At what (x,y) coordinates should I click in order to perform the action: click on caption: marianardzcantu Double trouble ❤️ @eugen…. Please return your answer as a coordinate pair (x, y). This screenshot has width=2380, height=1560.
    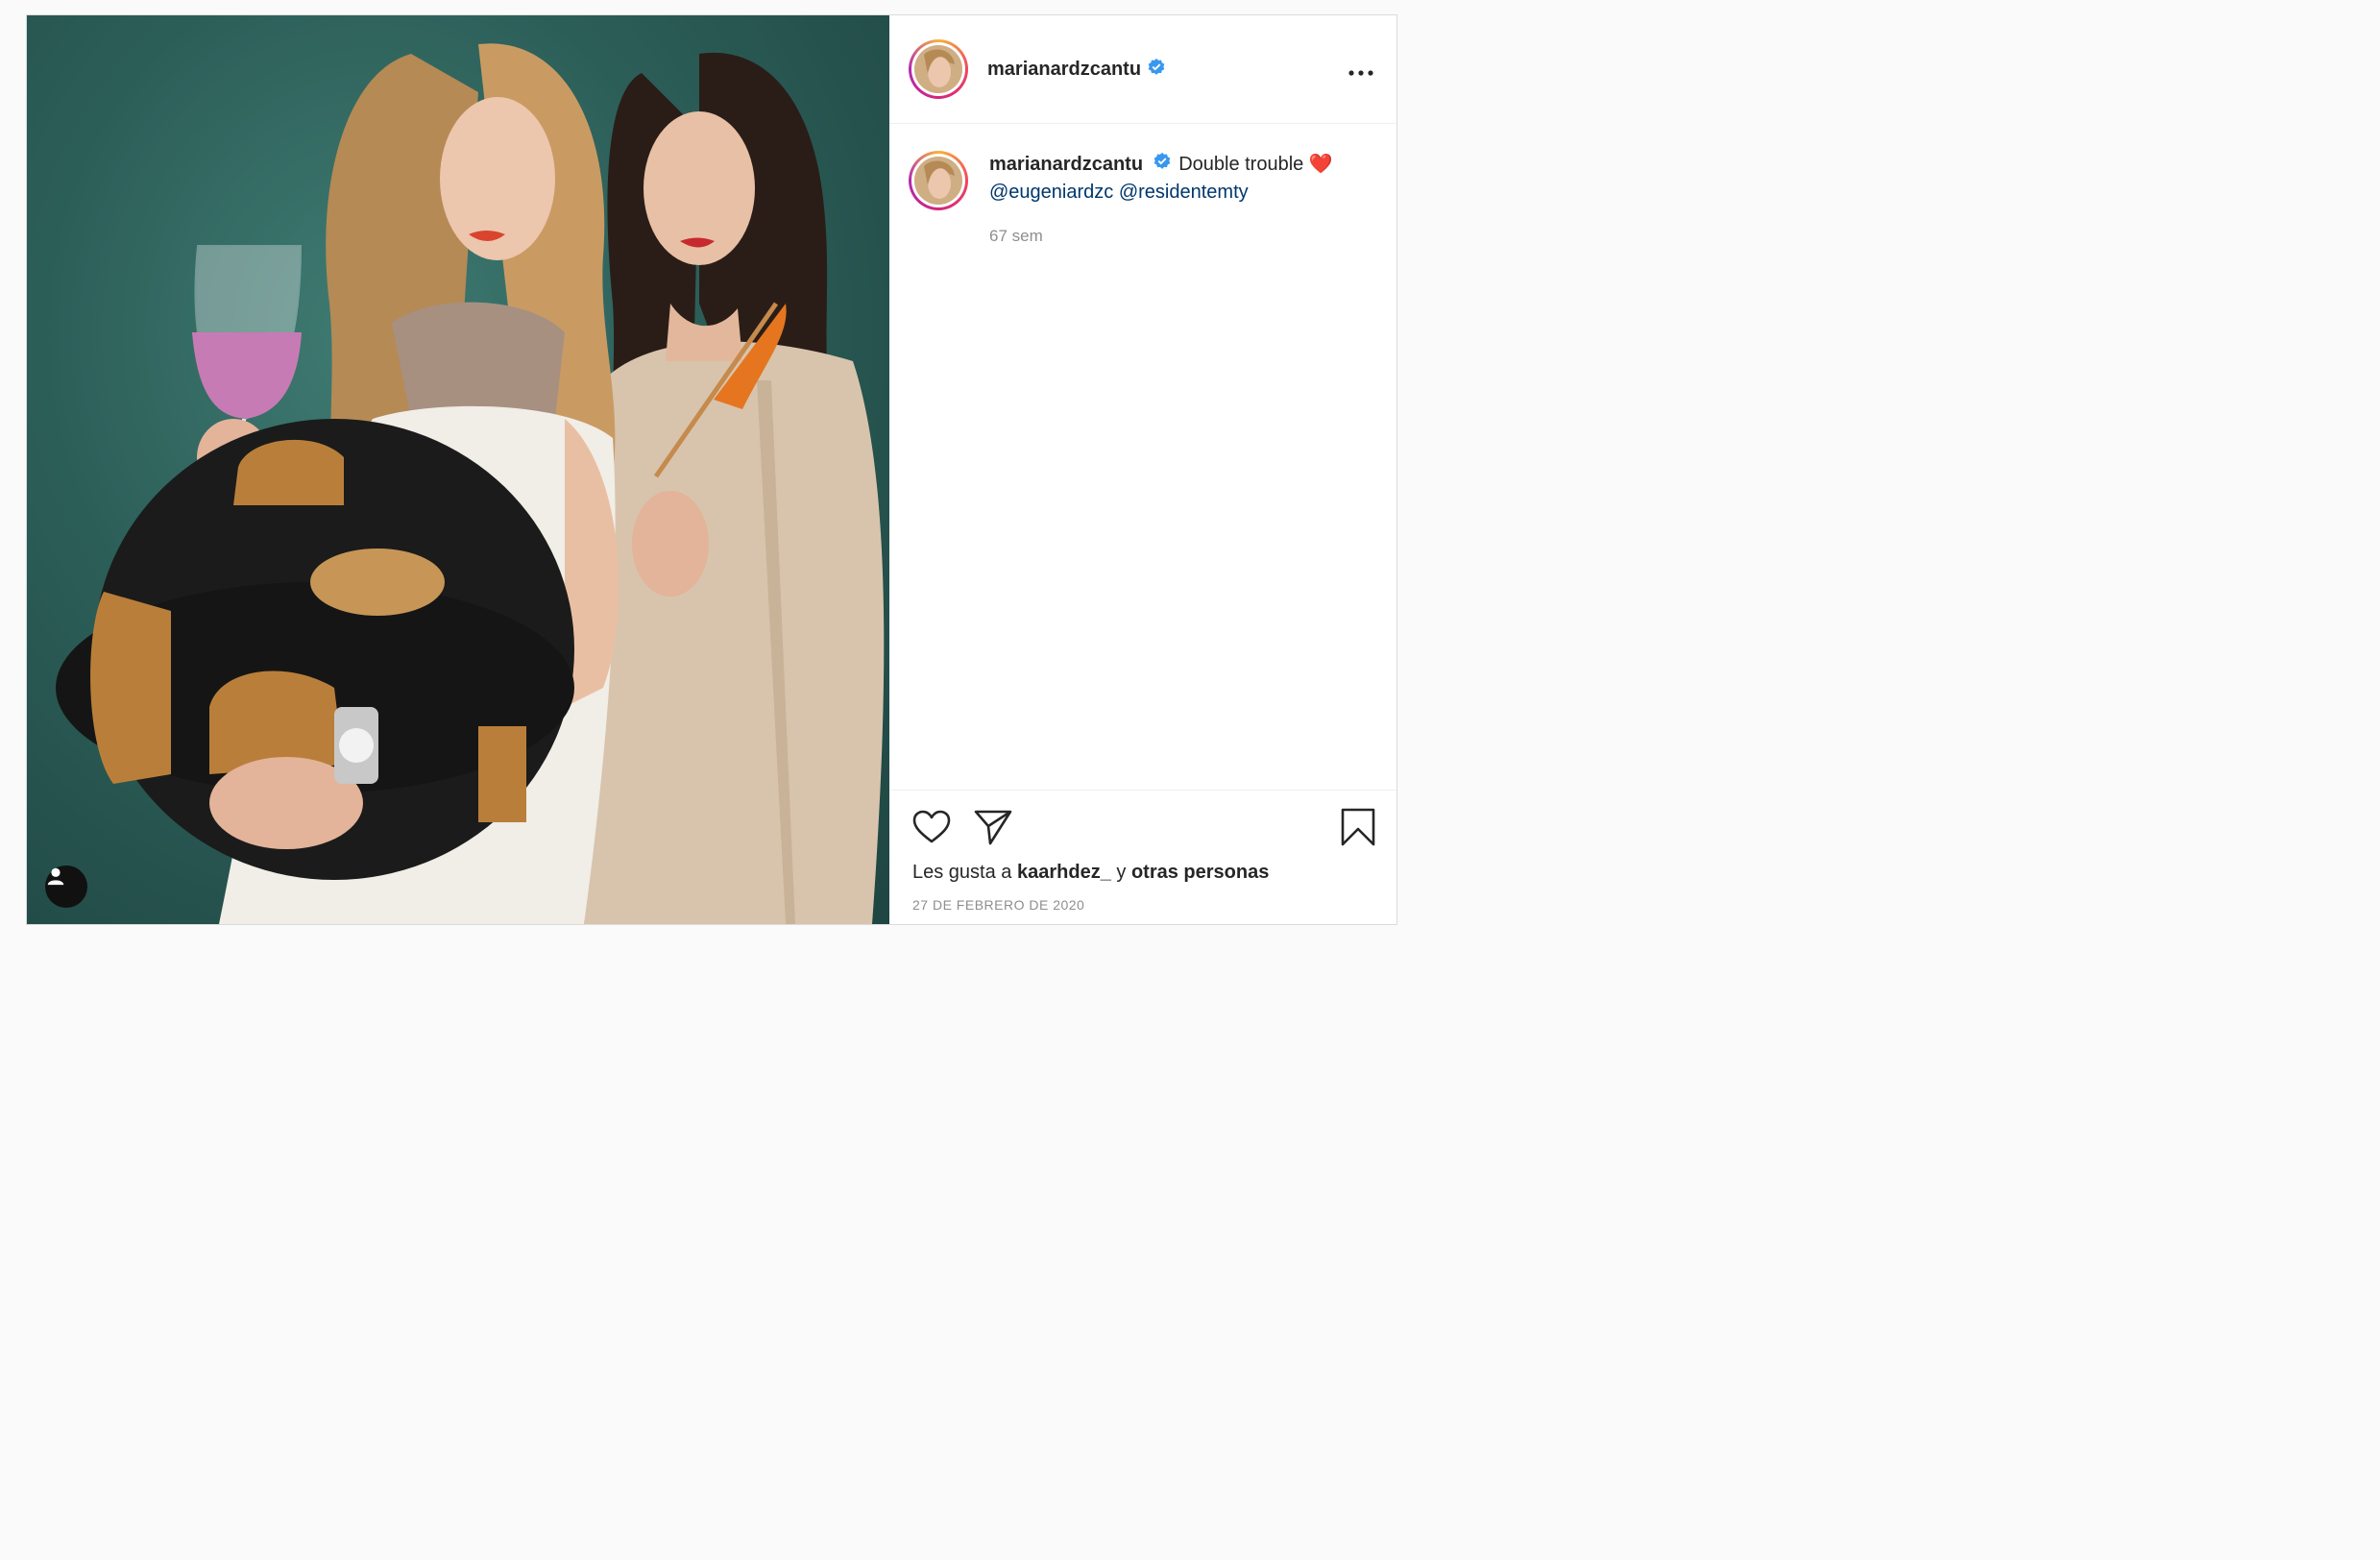
    Looking at the image, I should click on (1161, 471).